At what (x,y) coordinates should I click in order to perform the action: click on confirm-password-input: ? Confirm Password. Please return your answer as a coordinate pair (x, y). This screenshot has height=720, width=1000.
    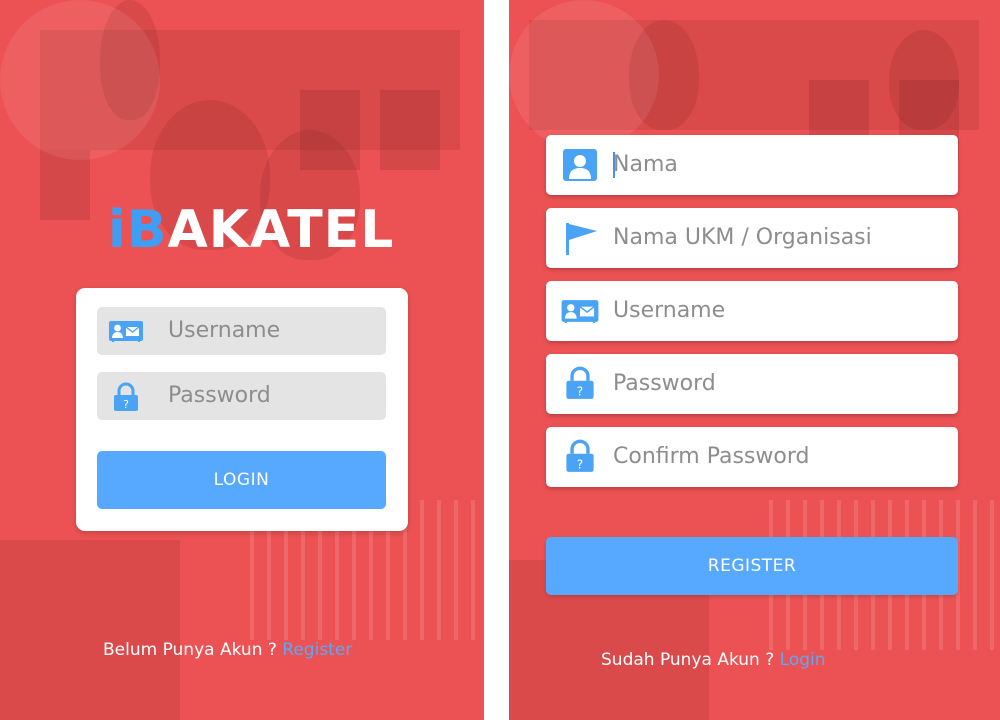
    Looking at the image, I should click on (752, 457).